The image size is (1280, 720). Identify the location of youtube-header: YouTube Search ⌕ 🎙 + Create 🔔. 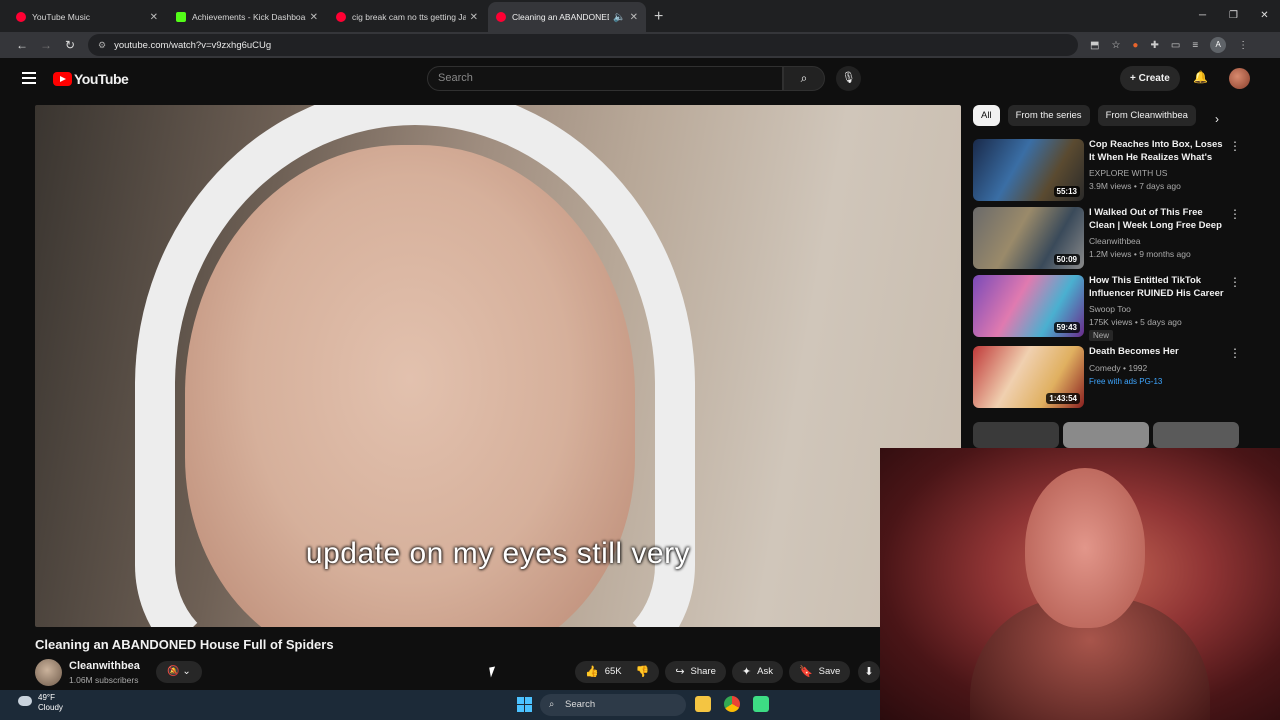
(640, 80).